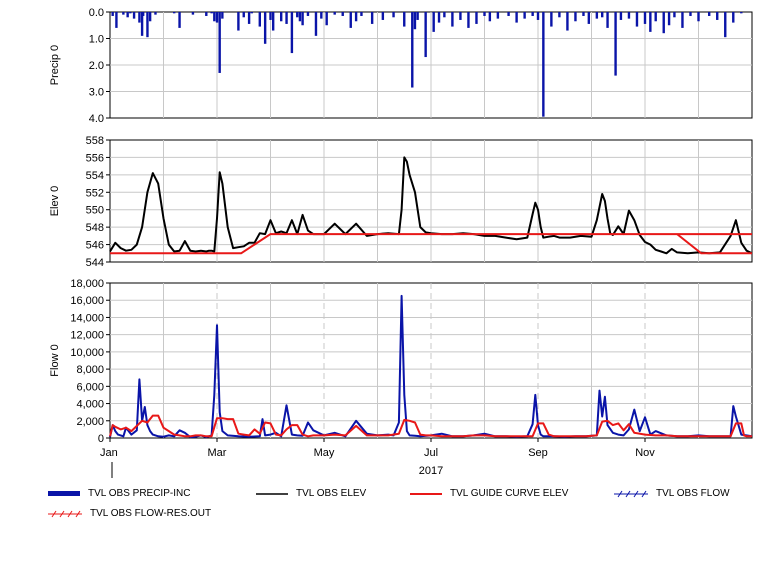 The image size is (782, 580). What do you see at coordinates (95, 211) in the screenshot?
I see `elev-ytick-label: 550` at bounding box center [95, 211].